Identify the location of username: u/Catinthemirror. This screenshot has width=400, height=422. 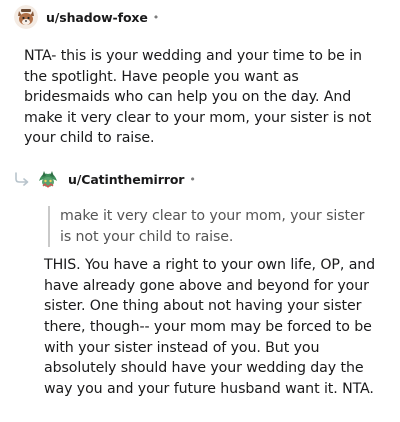
(126, 179).